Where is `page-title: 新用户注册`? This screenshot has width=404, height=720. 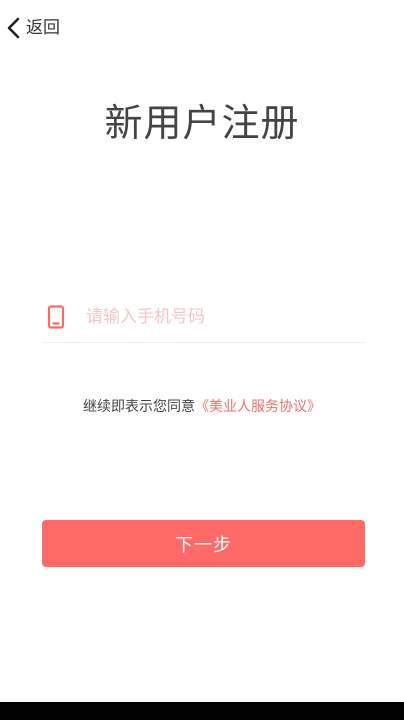 page-title: 新用户注册 is located at coordinates (202, 123).